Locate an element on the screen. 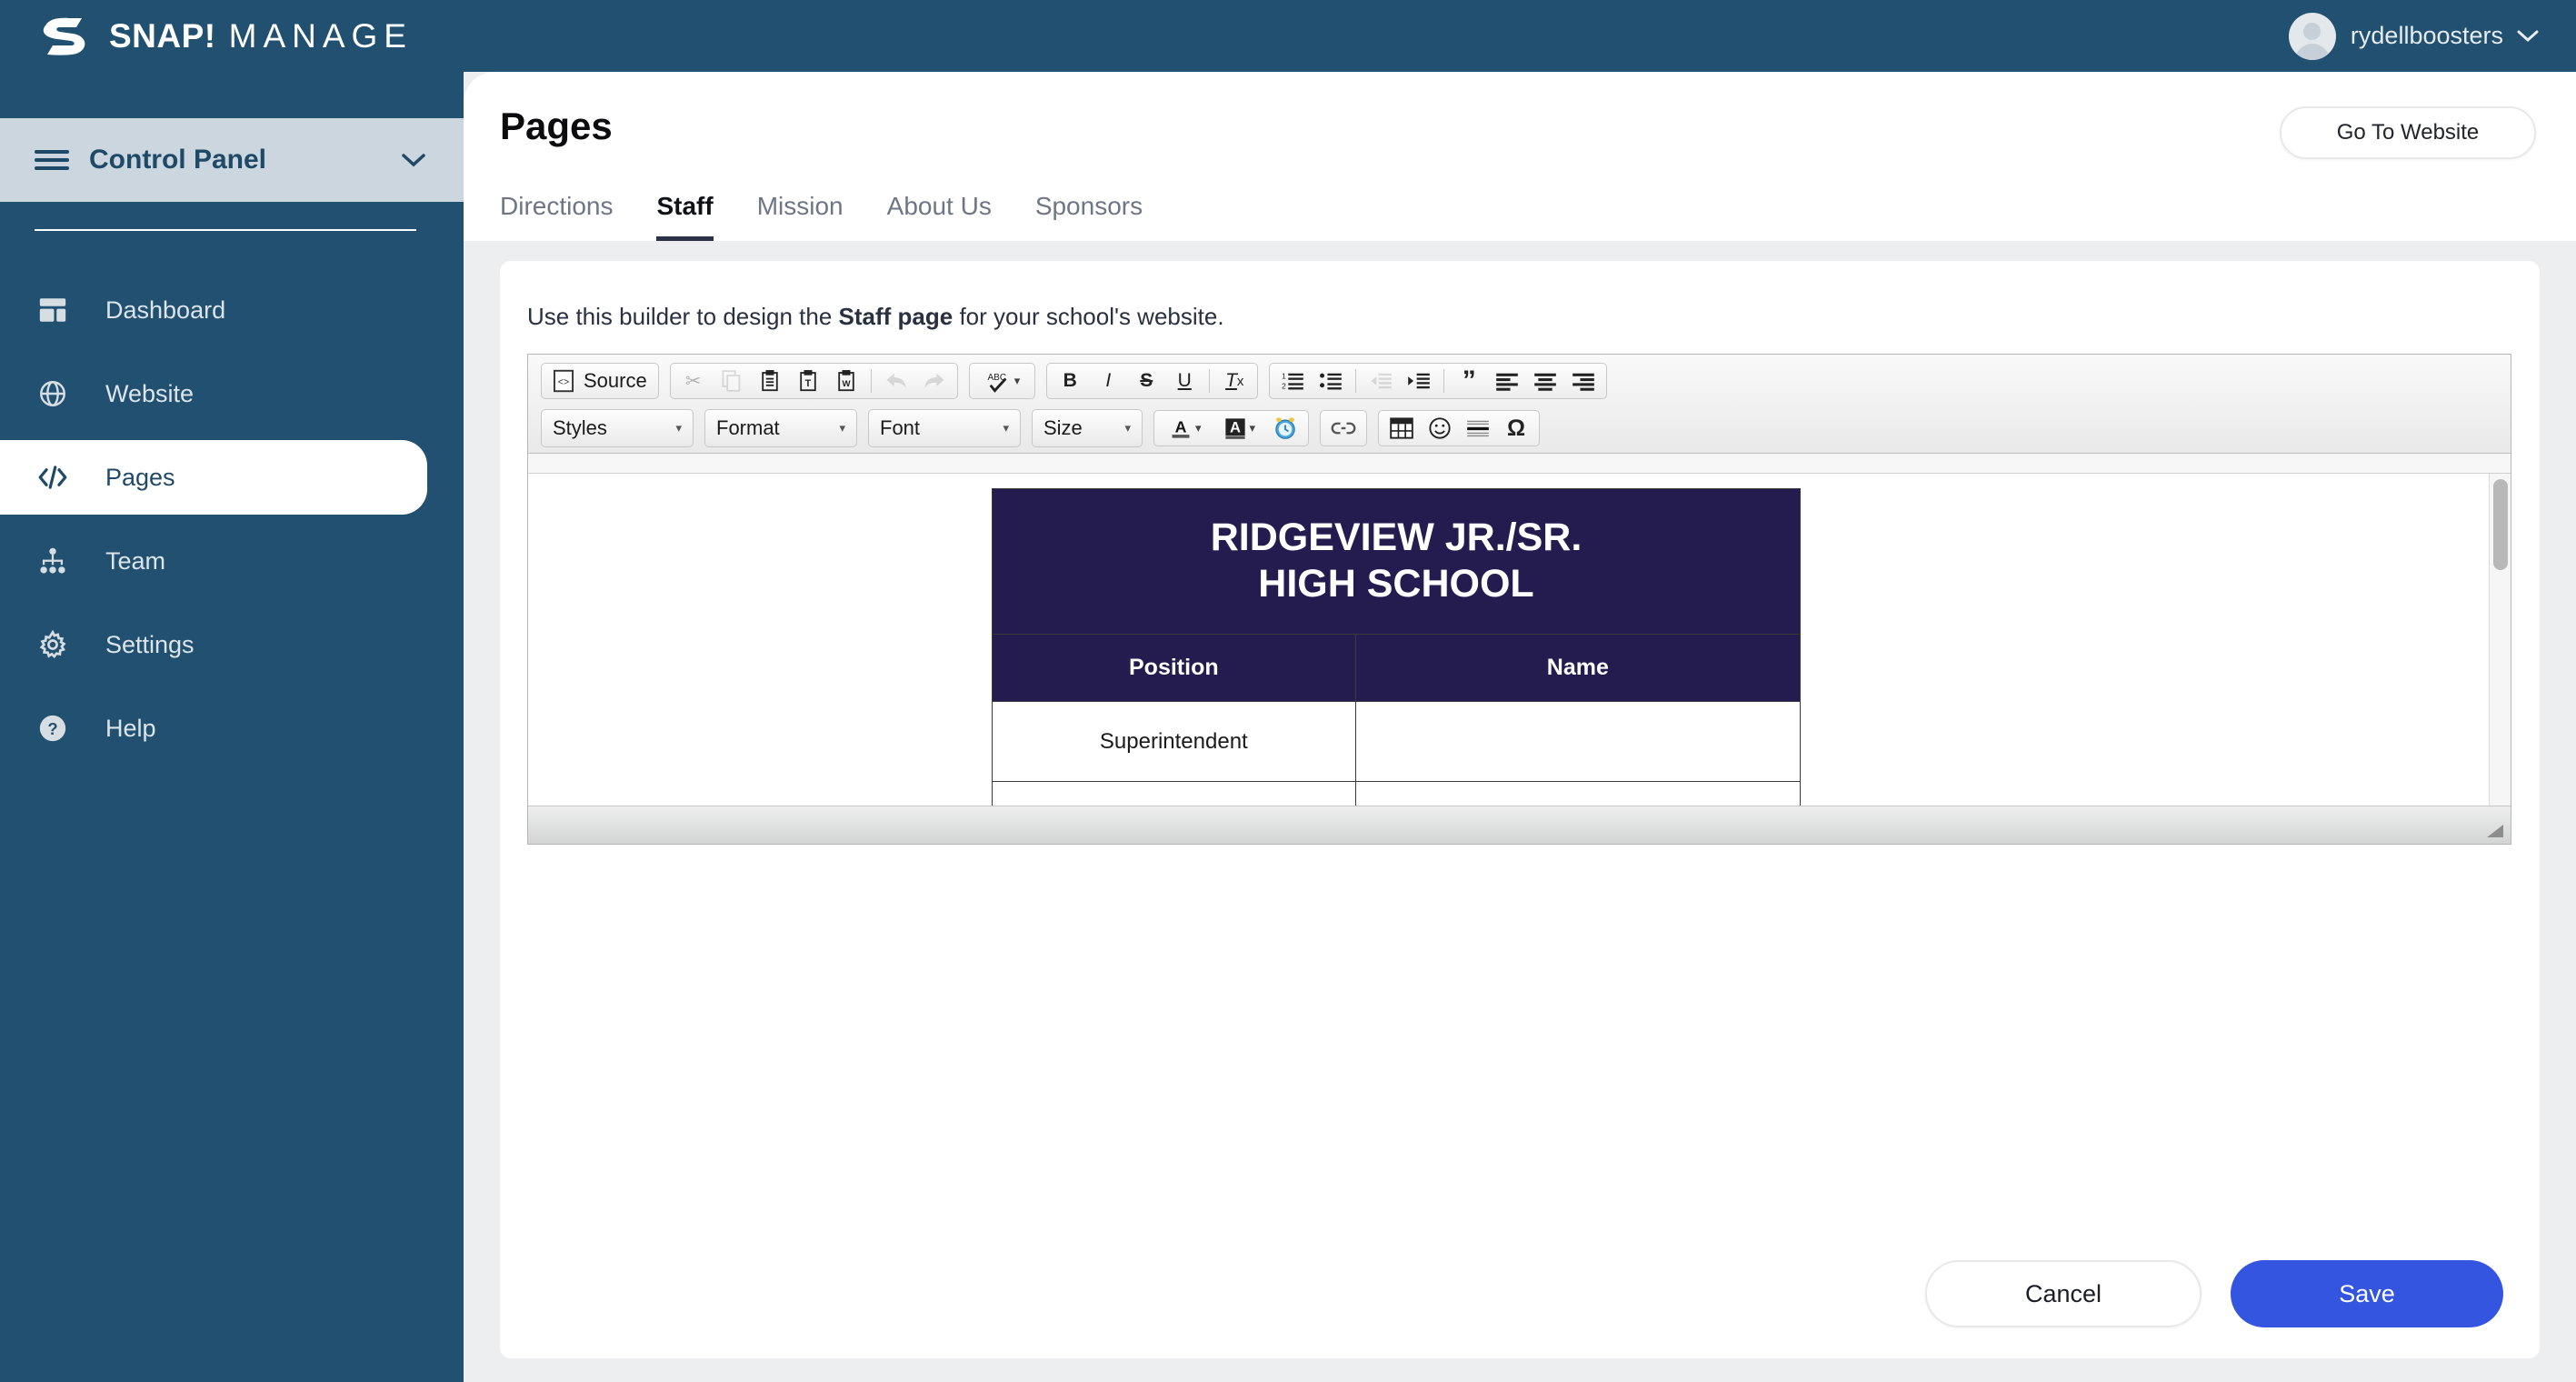 This screenshot has height=1382, width=2576. text-color-icon: A ▾ is located at coordinates (1185, 428).